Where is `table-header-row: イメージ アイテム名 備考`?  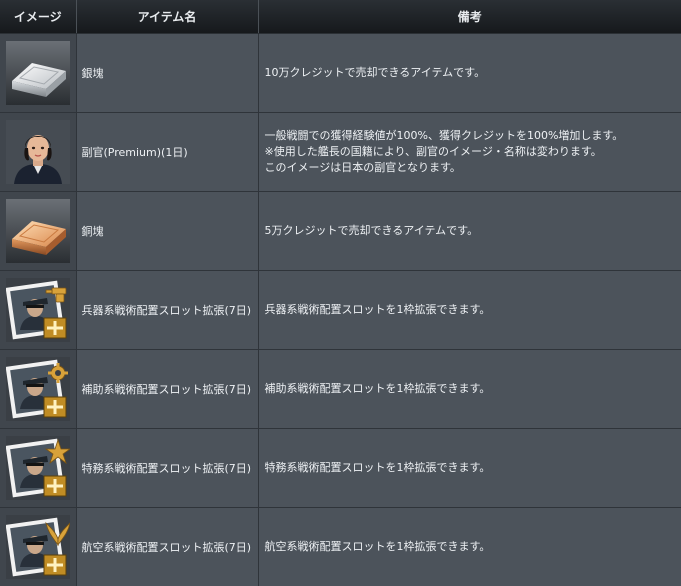 table-header-row: イメージ アイテム名 備考 is located at coordinates (340, 17).